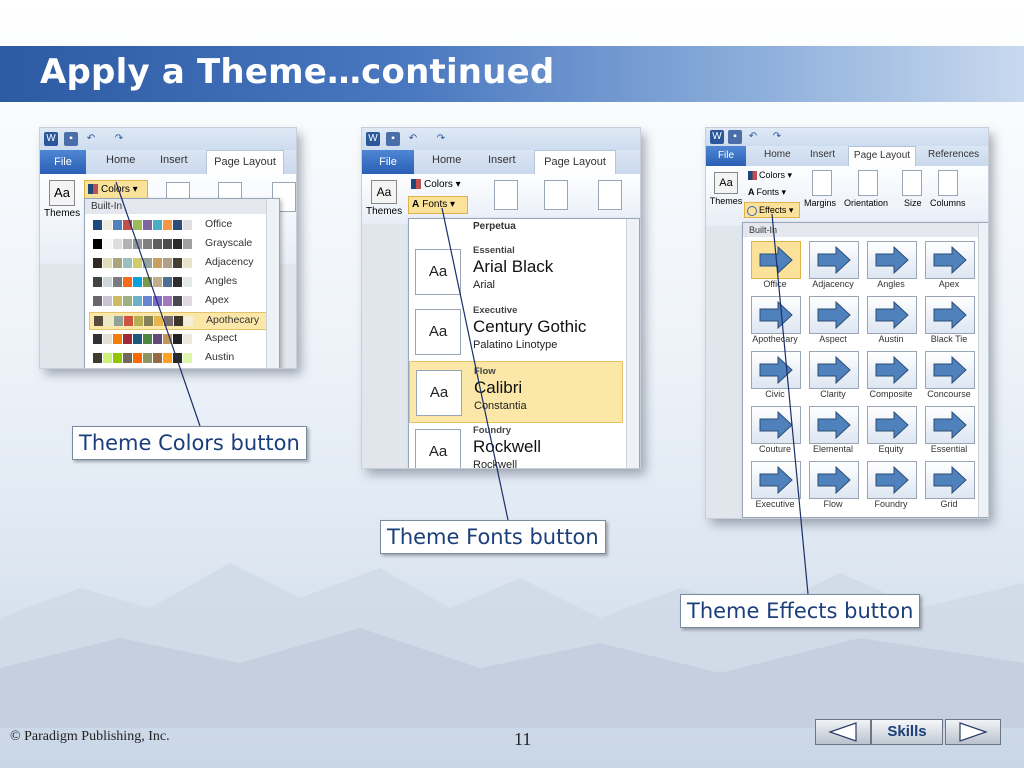 Image resolution: width=1024 pixels, height=768 pixels. What do you see at coordinates (90, 736) in the screenshot?
I see `copyright: © Paradigm Publishing, Inc.` at bounding box center [90, 736].